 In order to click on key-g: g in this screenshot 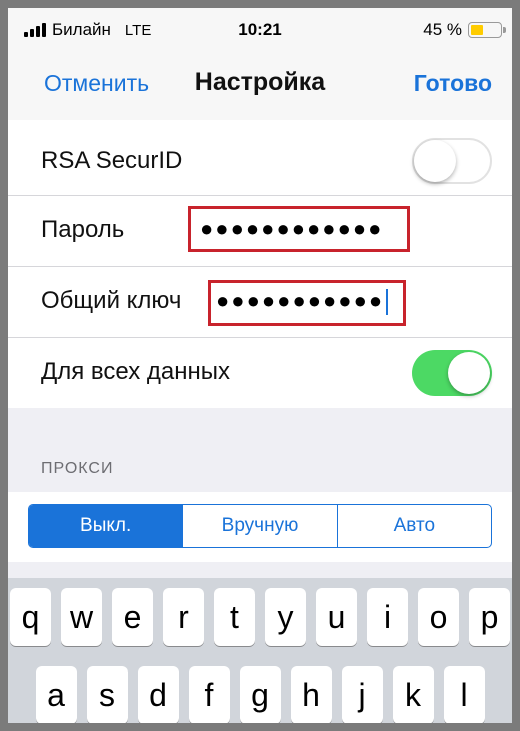, I will do `click(260, 694)`.